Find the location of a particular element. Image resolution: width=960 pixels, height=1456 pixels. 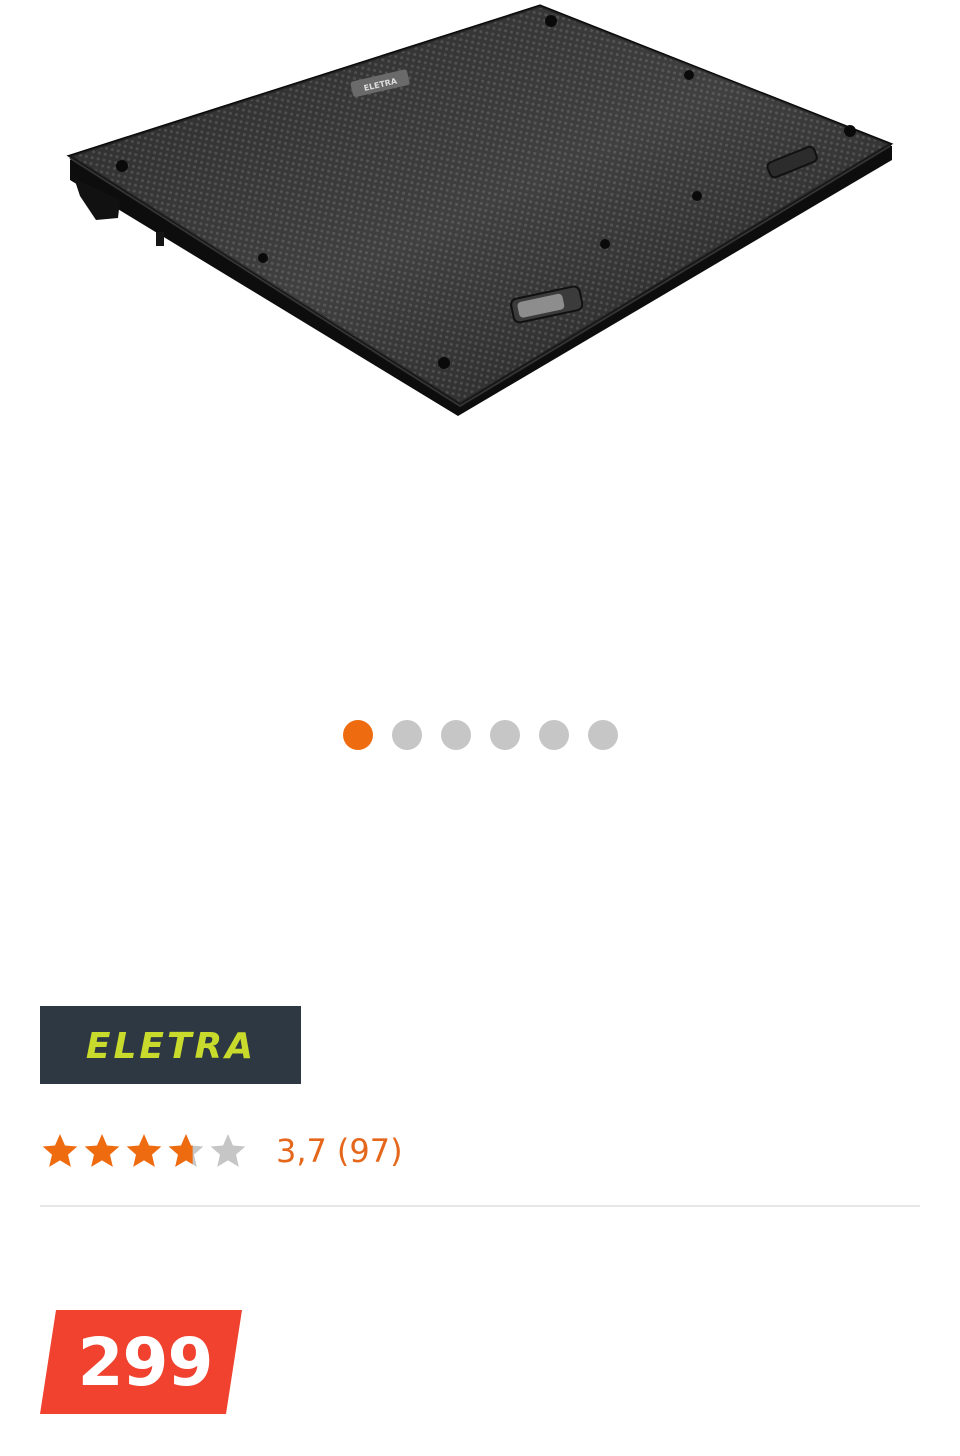

price-badge: 299 is located at coordinates (141, 1362).